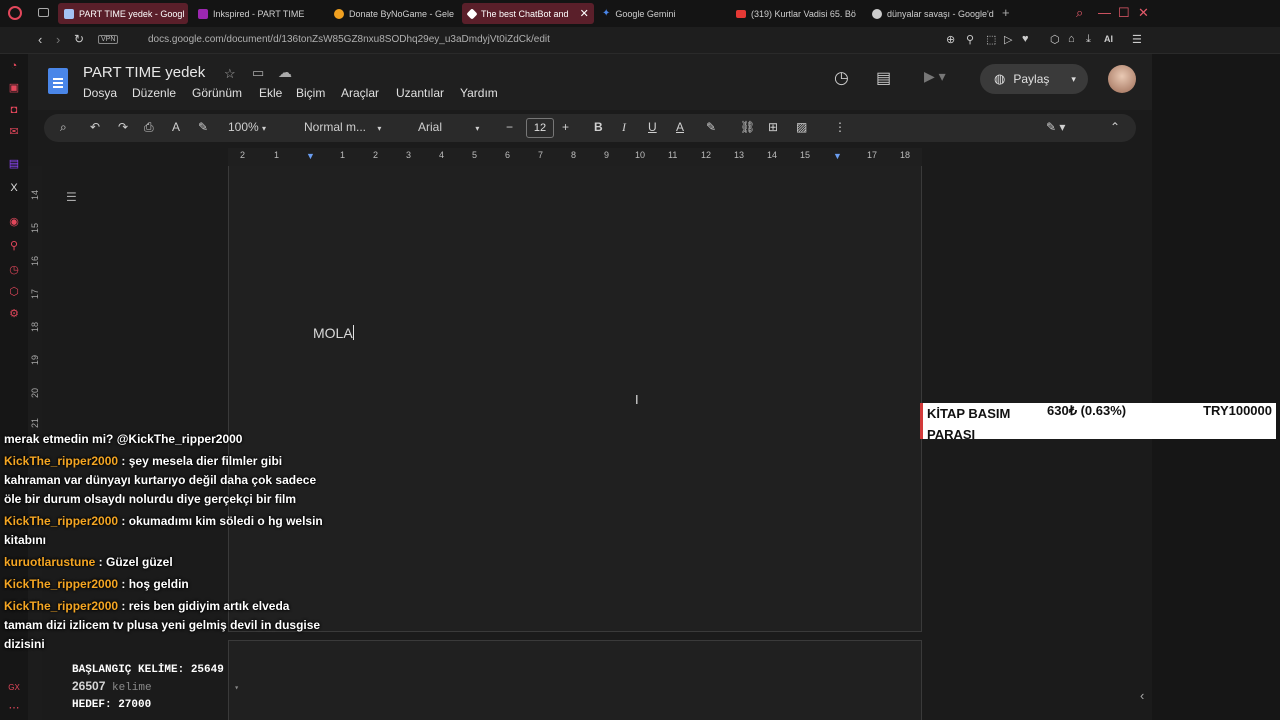 The image size is (1280, 720). Describe the element at coordinates (123, 13) in the screenshot. I see `tab-part-time: PART TIME yedek - Googl` at that location.